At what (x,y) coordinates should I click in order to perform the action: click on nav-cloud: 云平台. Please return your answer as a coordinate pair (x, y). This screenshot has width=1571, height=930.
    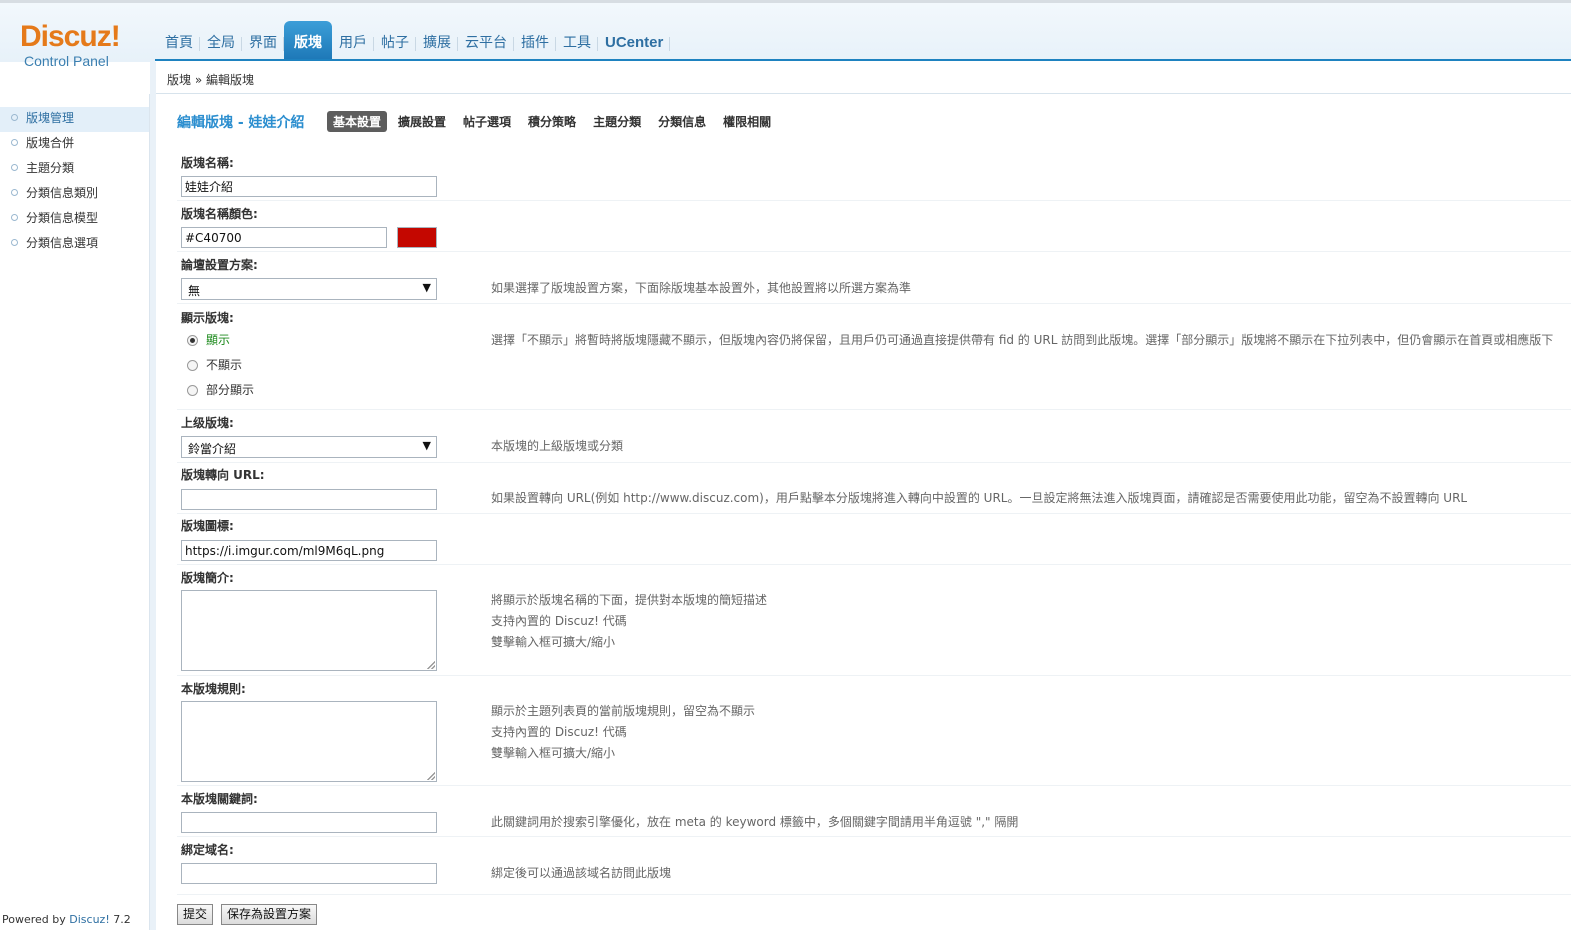
    Looking at the image, I should click on (486, 40).